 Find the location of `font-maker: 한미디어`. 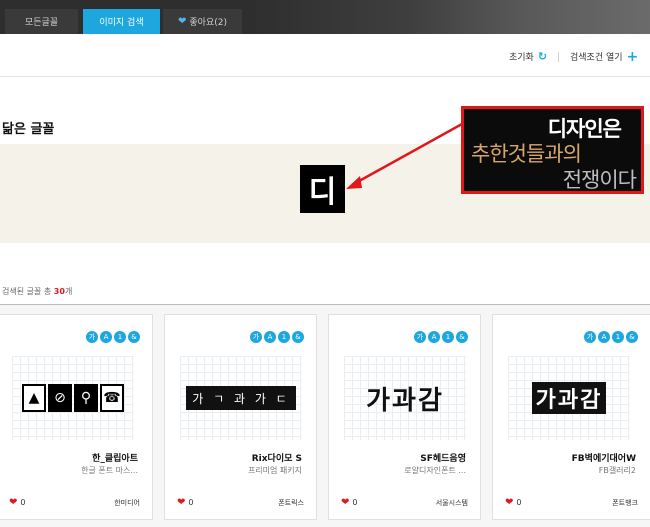

font-maker: 한미디어 is located at coordinates (127, 503).